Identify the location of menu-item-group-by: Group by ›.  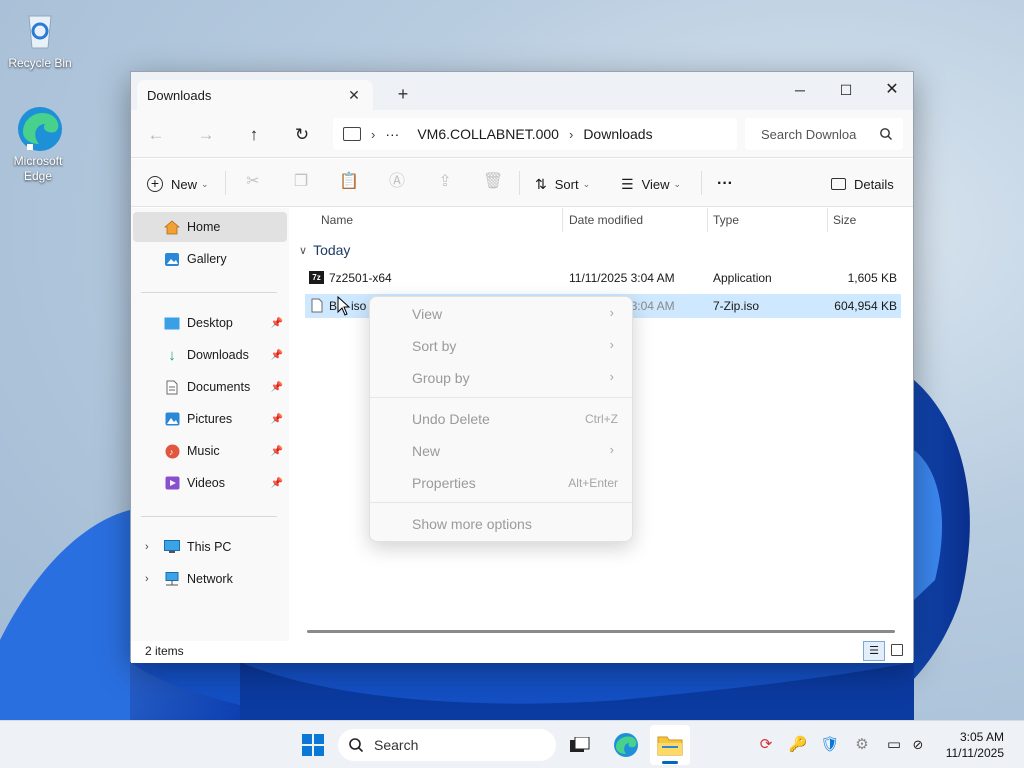
(502, 378).